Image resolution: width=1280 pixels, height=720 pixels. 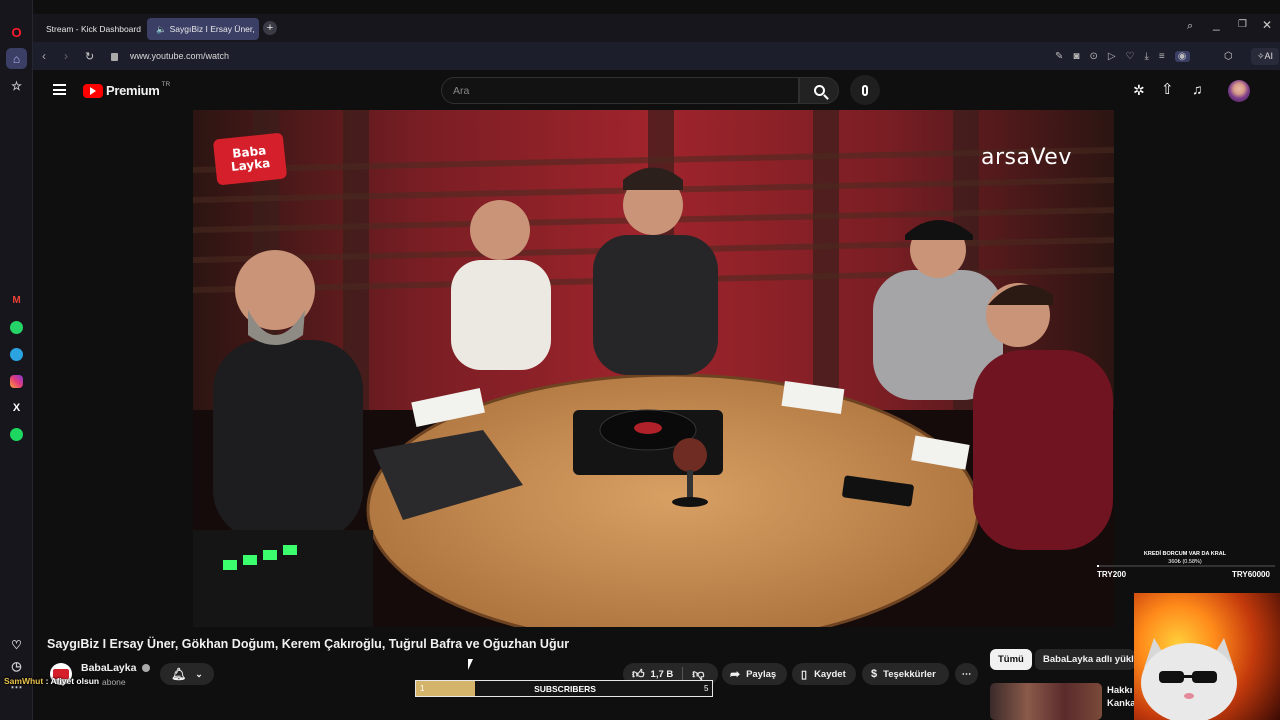 I want to click on more-actions-button: ⋯, so click(x=966, y=674).